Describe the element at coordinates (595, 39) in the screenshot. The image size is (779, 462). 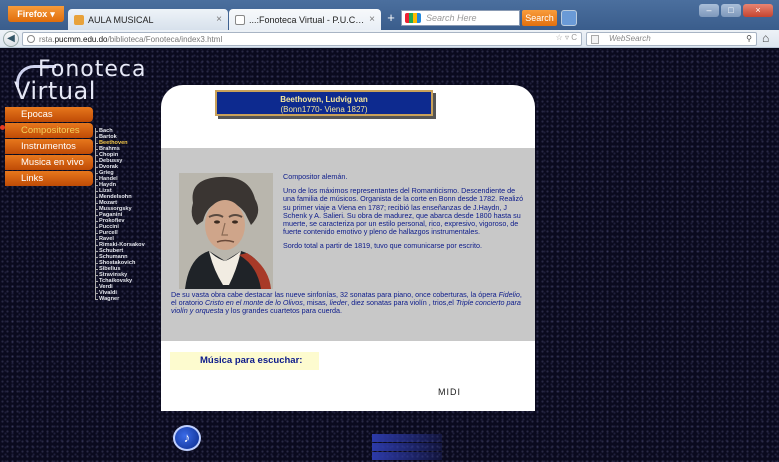
I see `web-search-engine-icon` at that location.